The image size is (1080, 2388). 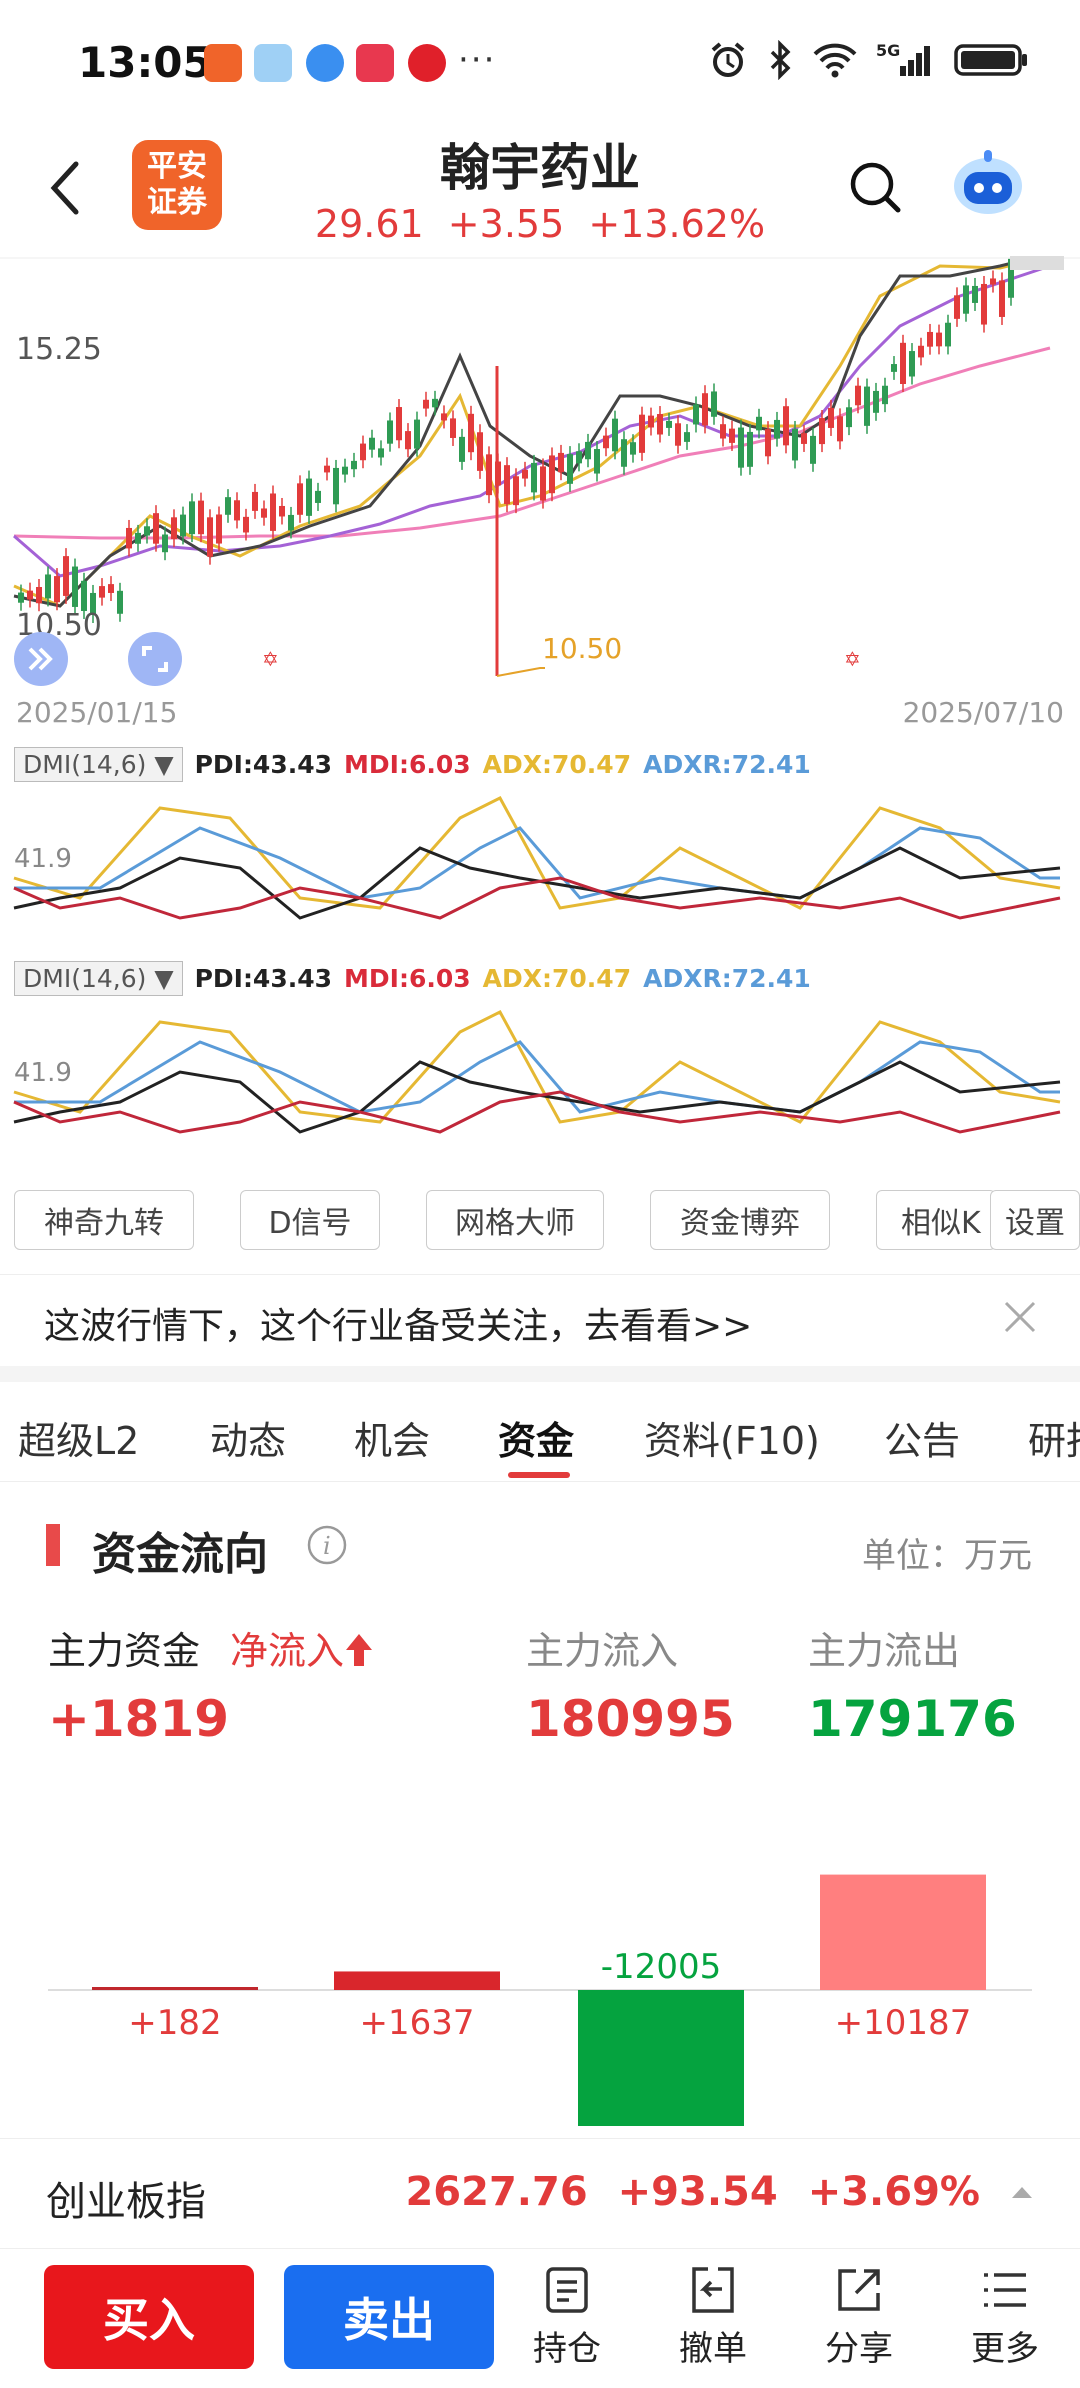 I want to click on tool-d-signal: D信号, so click(x=310, y=1220).